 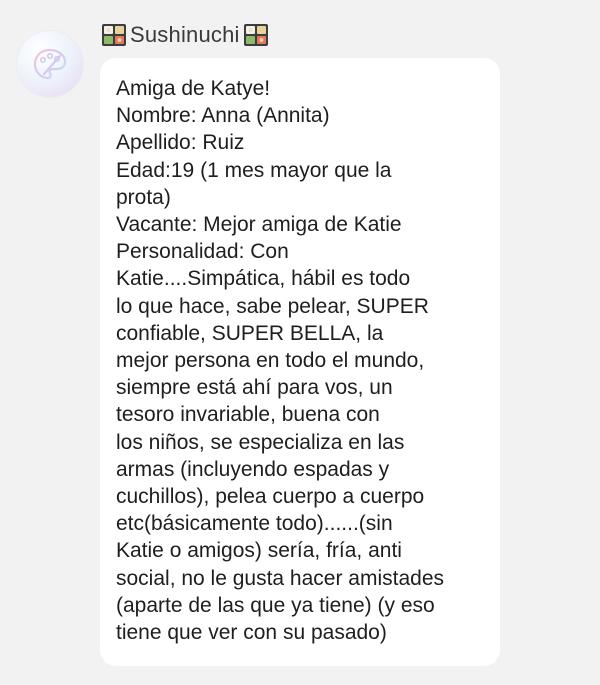 I want to click on sender-avatar, so click(x=50, y=64).